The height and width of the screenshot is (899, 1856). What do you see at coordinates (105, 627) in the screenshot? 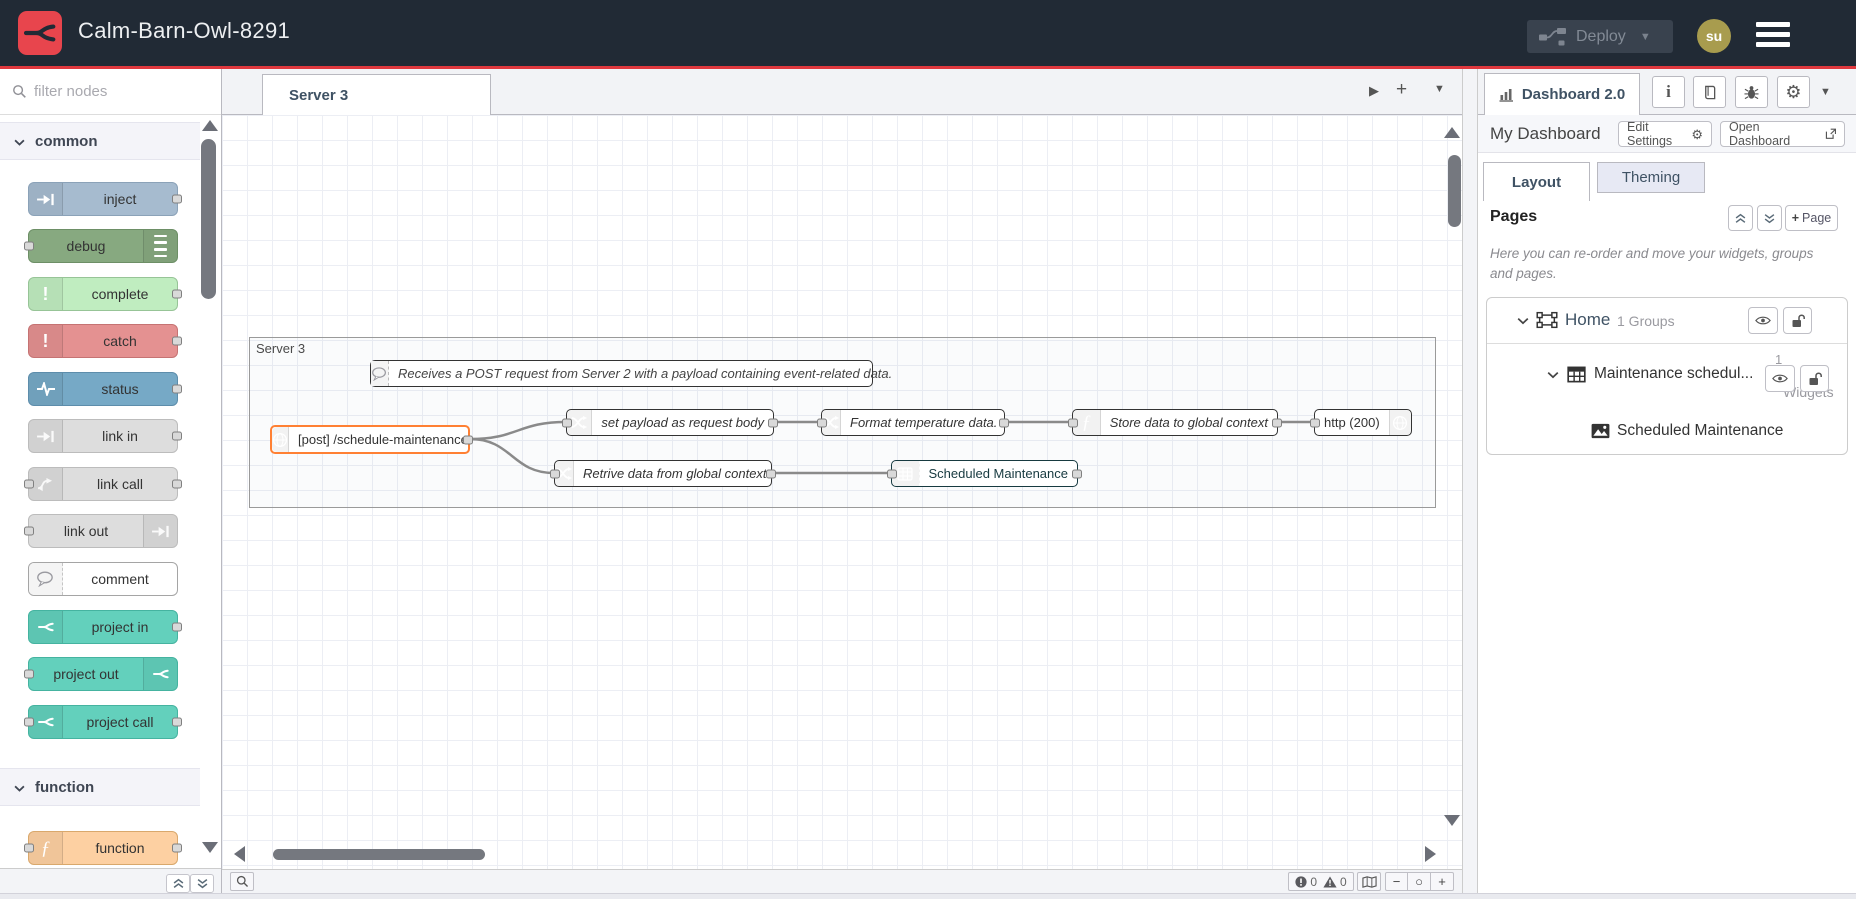
I see `palette-node-project-in: project in` at bounding box center [105, 627].